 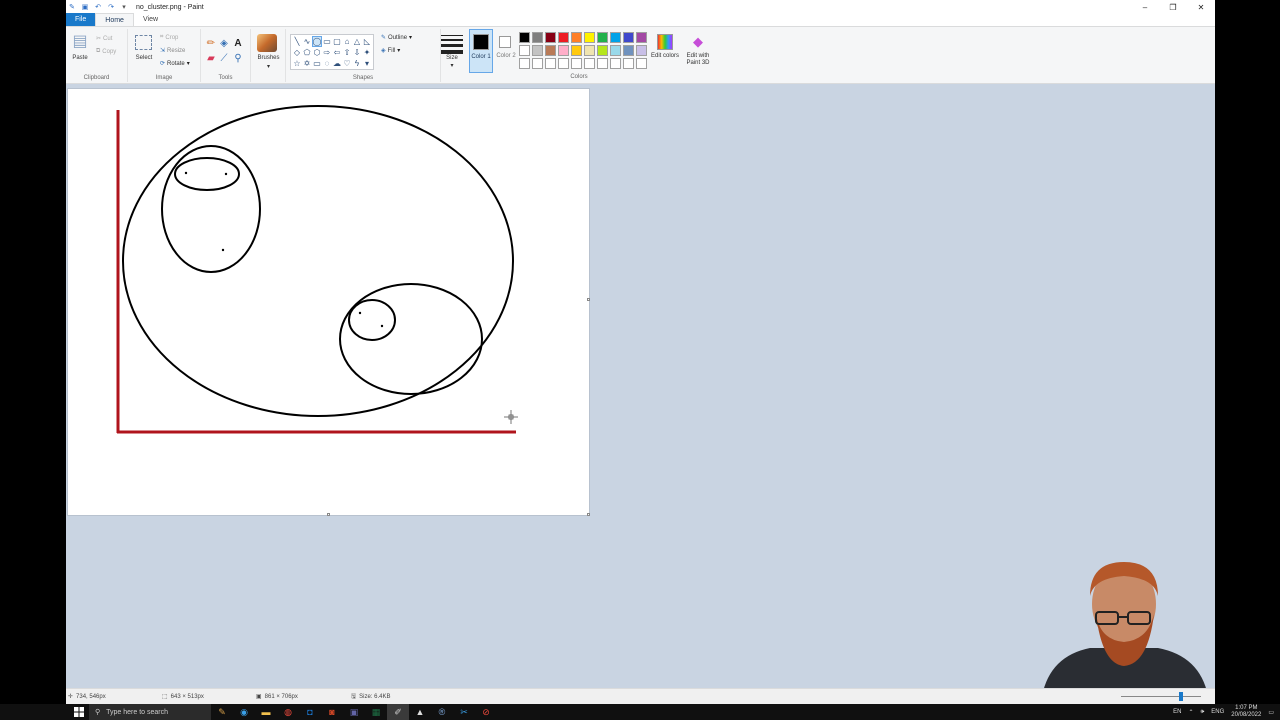 I want to click on r-icon: ®, so click(x=442, y=712).